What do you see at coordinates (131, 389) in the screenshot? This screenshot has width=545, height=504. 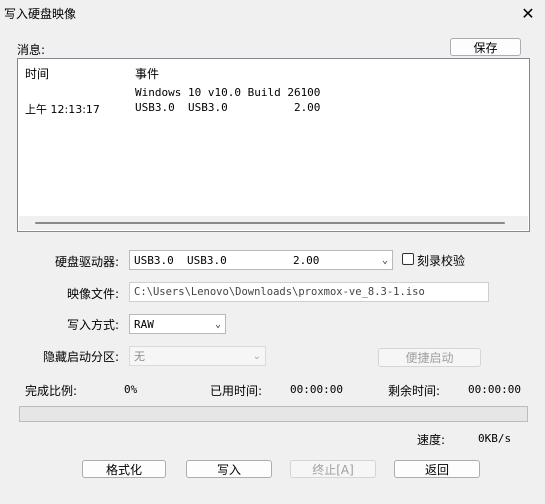 I see `percent-value: 0%` at bounding box center [131, 389].